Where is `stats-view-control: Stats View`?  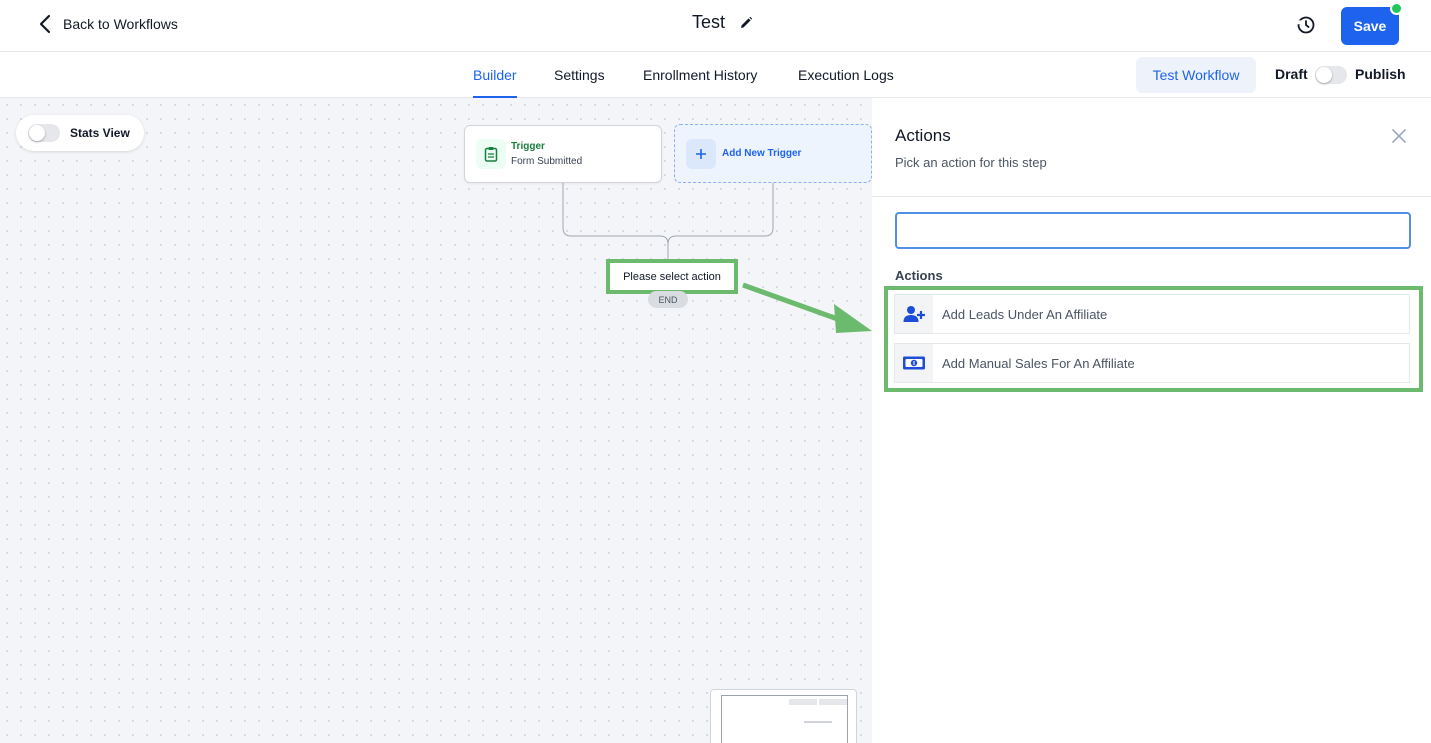
stats-view-control: Stats View is located at coordinates (80, 133).